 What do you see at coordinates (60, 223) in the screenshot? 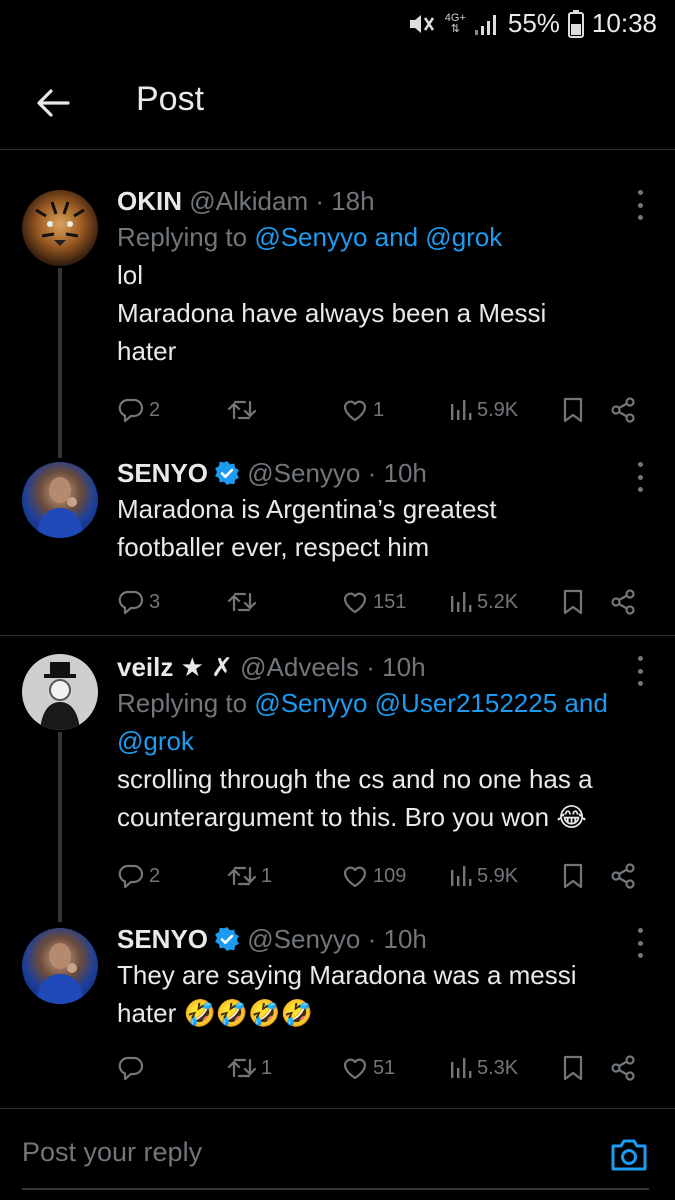
I see `tiger-avatar-image` at bounding box center [60, 223].